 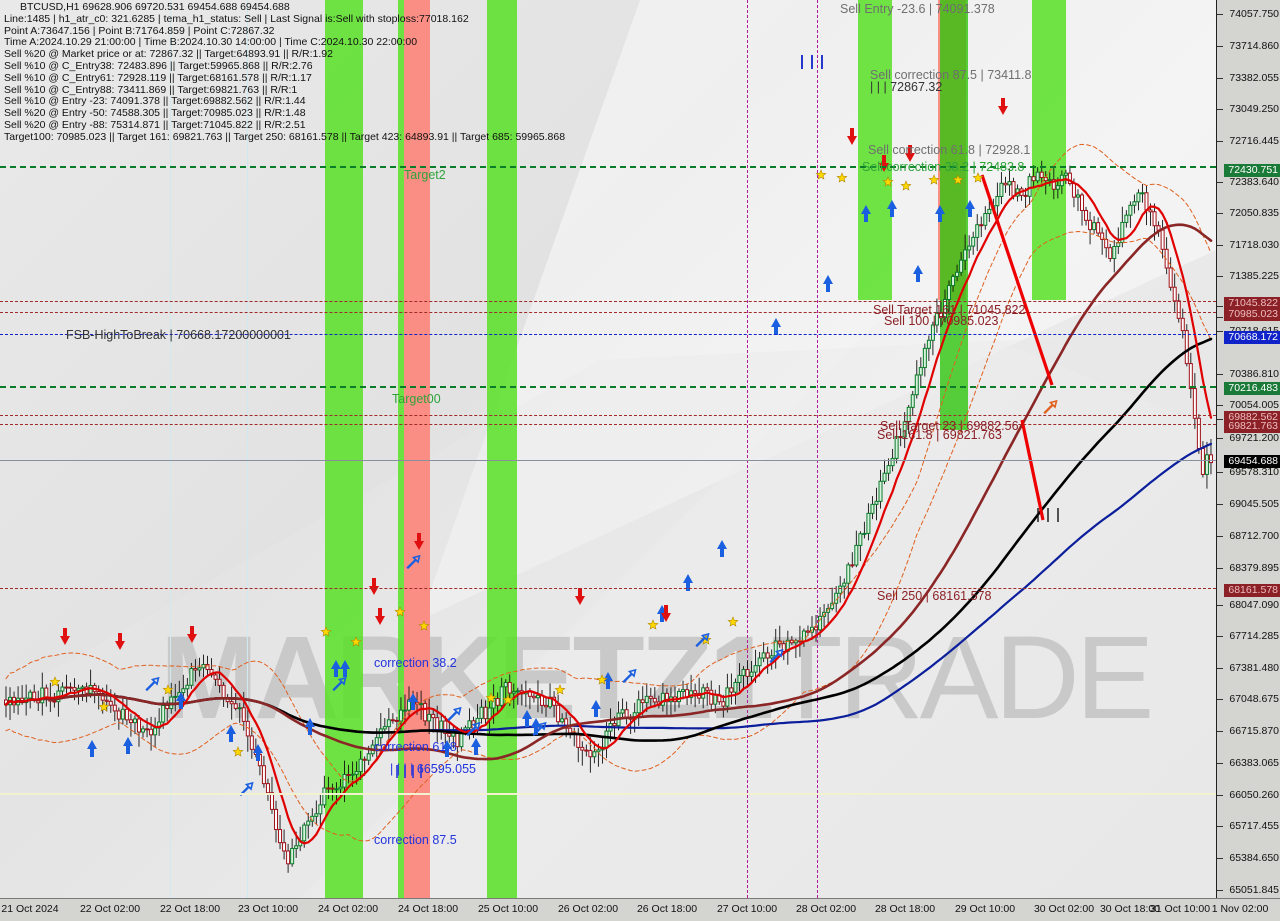 I want to click on time-tick-label: 1 Nov 02:00, so click(x=1240, y=909).